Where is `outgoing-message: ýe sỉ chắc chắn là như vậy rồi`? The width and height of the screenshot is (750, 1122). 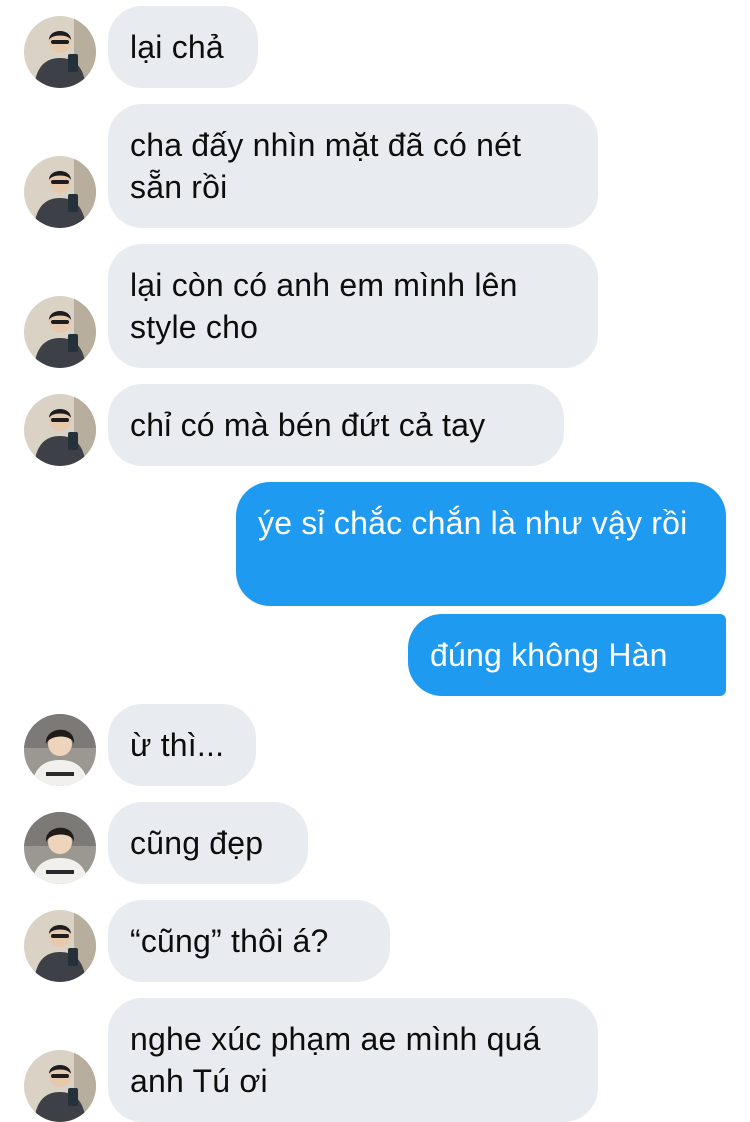 outgoing-message: ýe sỉ chắc chắn là như vậy rồi is located at coordinates (481, 544).